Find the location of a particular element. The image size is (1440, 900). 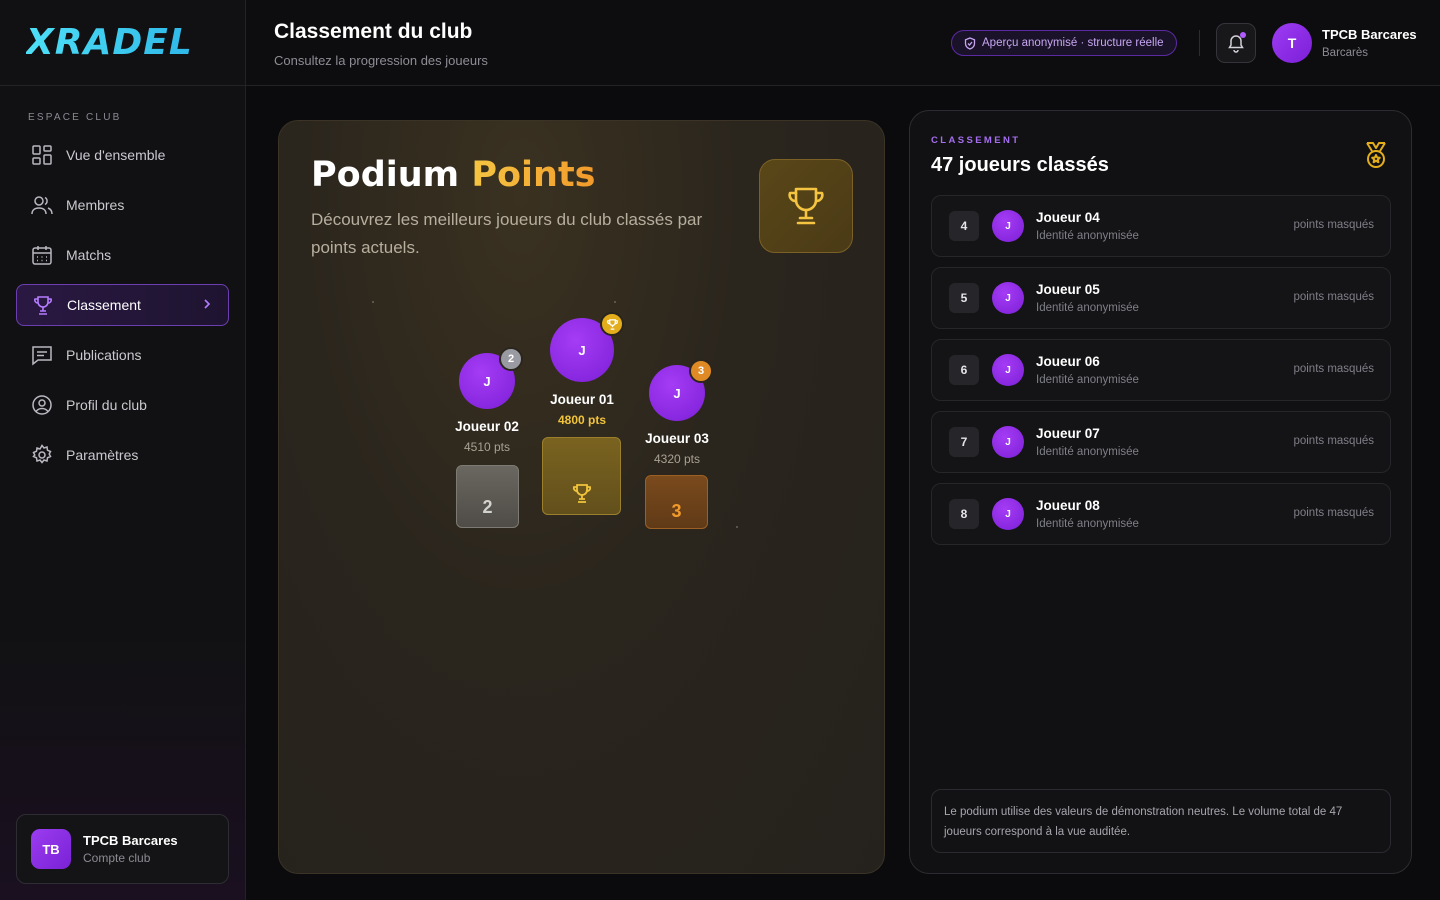

podium-player-1: J Joueur 01 4800 pts is located at coordinates (582, 369).